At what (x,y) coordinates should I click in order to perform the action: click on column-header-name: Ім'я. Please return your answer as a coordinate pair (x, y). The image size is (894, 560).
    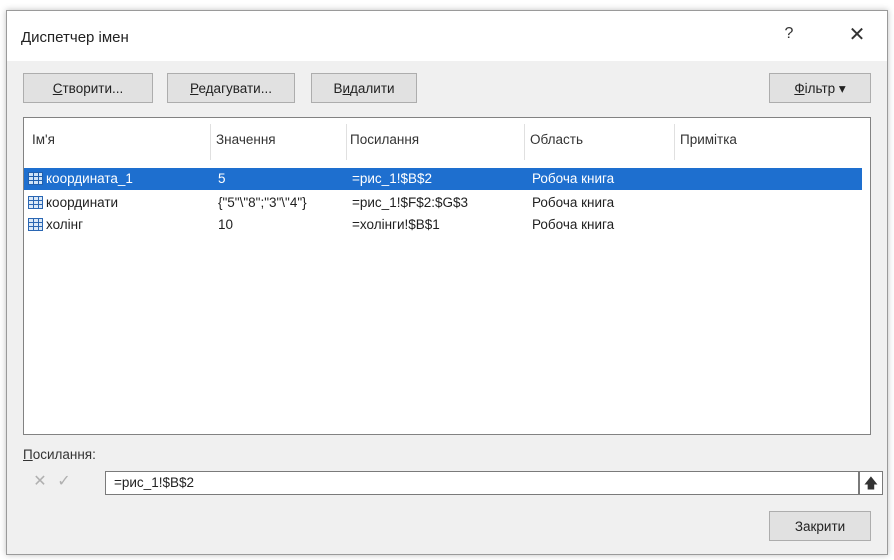
    Looking at the image, I should click on (43, 139).